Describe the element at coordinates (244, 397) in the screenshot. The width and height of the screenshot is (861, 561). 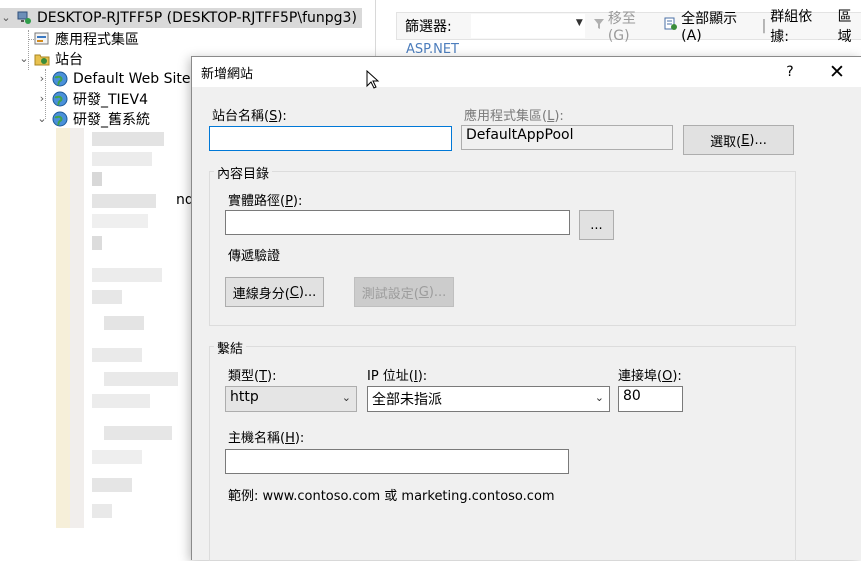
I see `type-select-value: http` at that location.